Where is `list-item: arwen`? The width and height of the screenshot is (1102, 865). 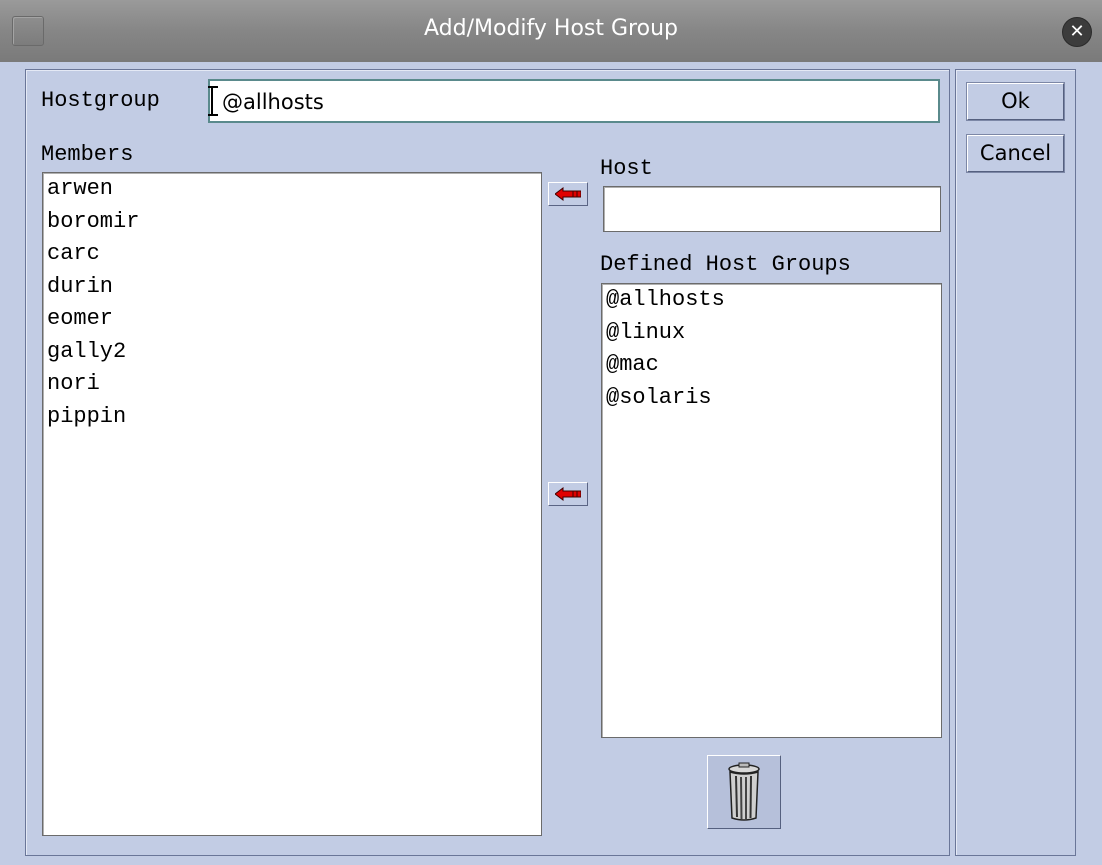
list-item: arwen is located at coordinates (292, 189).